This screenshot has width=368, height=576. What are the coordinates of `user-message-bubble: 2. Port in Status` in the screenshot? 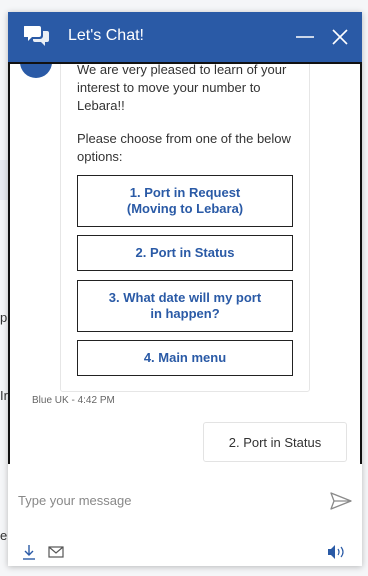 It's located at (275, 442).